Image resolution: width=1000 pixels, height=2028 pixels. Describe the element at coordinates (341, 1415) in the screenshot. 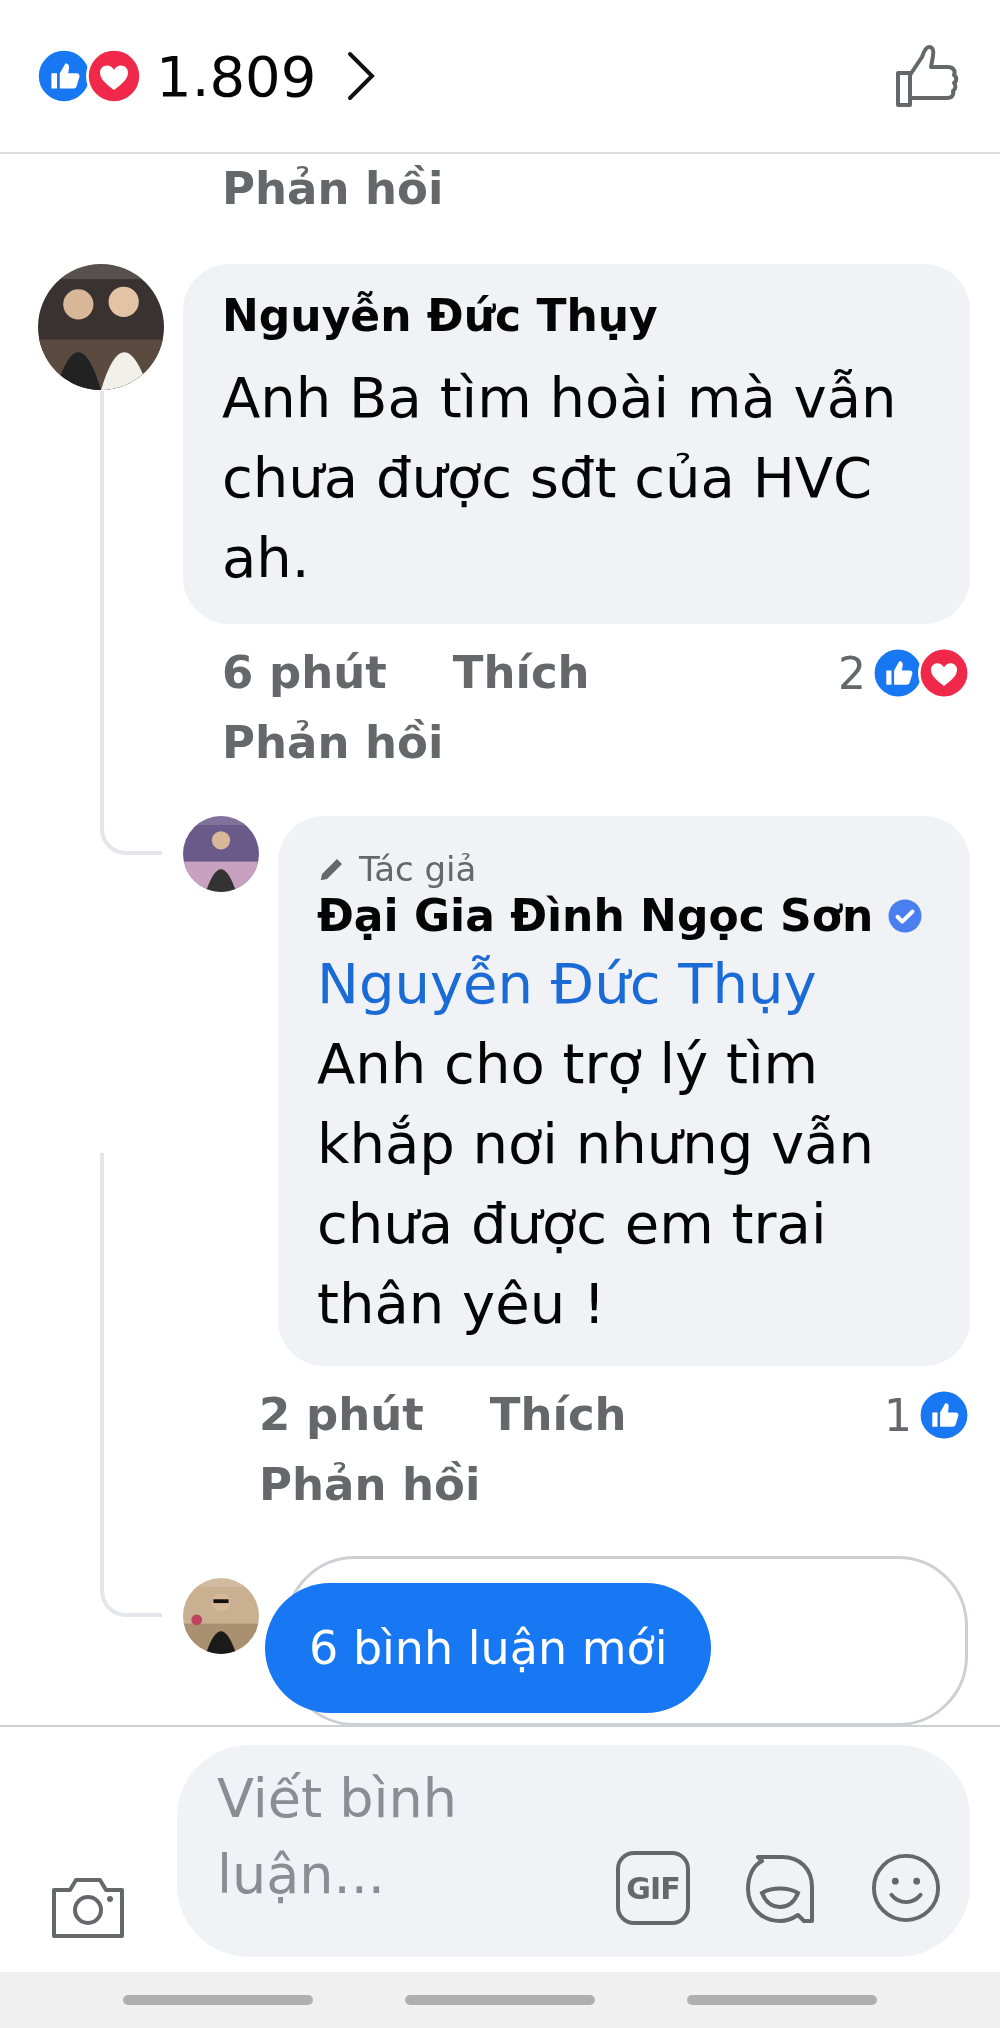

I see `time-text: 2 phút` at that location.